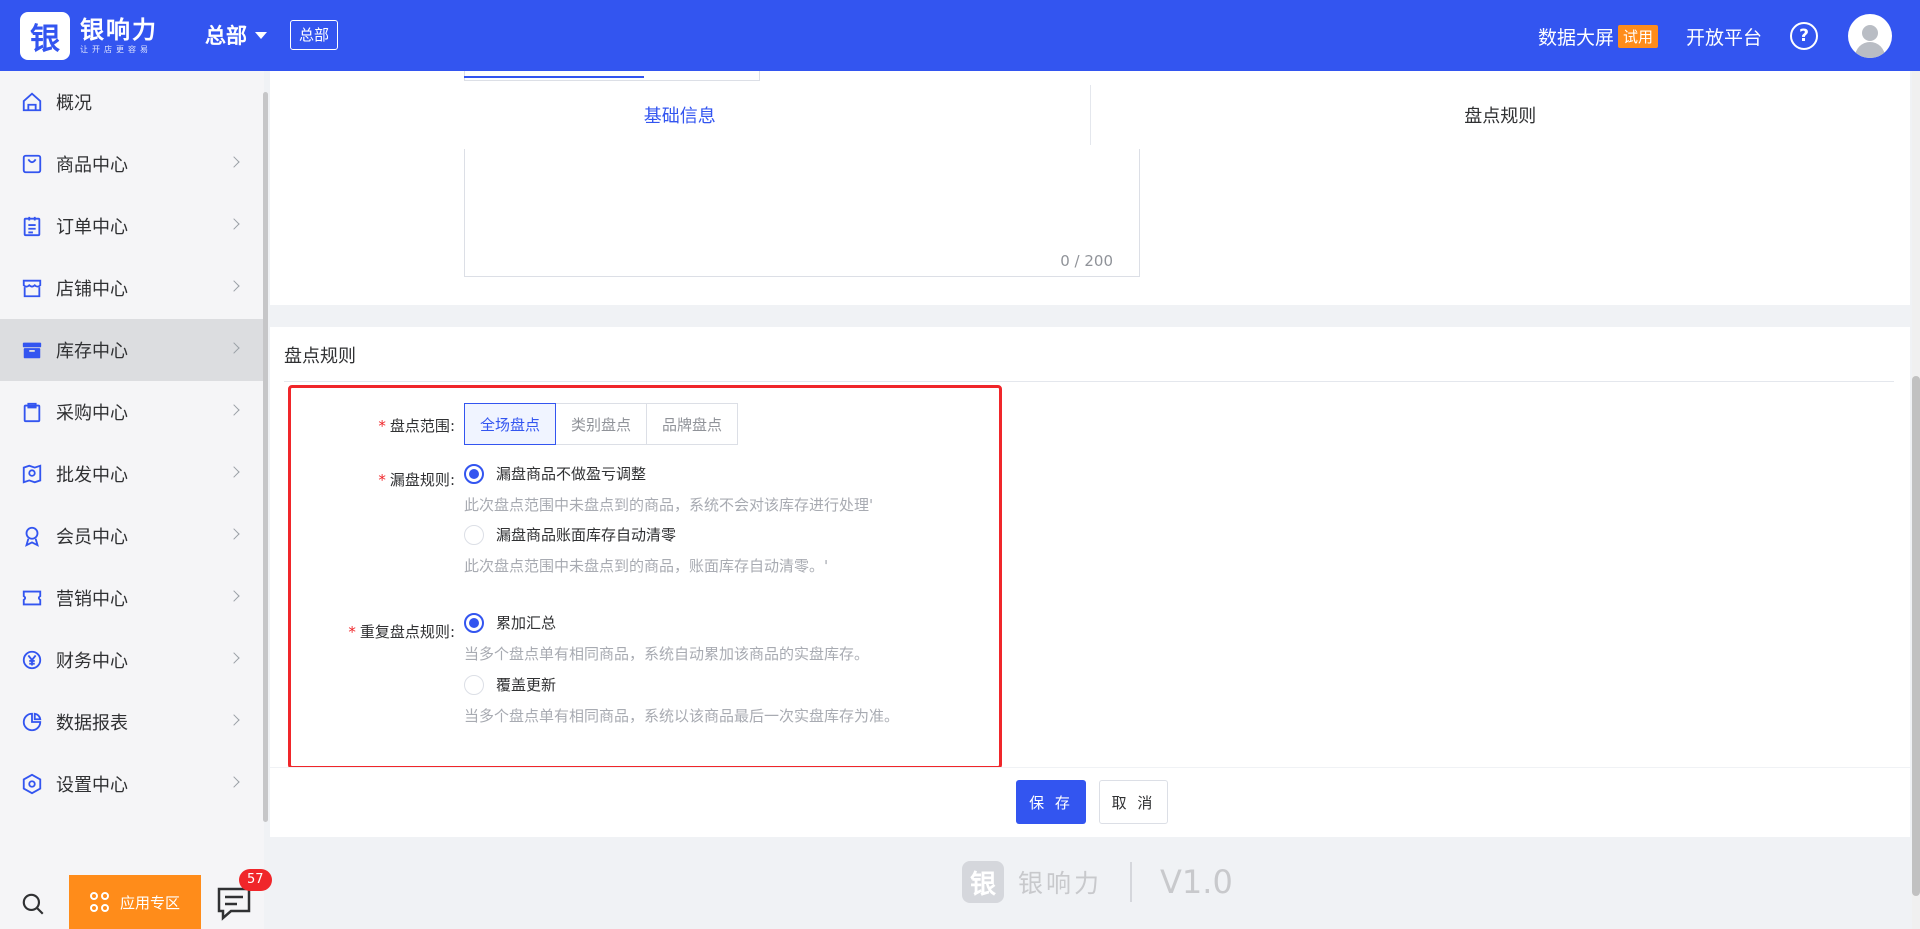 The width and height of the screenshot is (1920, 929). What do you see at coordinates (692, 424) in the screenshot?
I see `scope-option-brand: 品牌盘点` at bounding box center [692, 424].